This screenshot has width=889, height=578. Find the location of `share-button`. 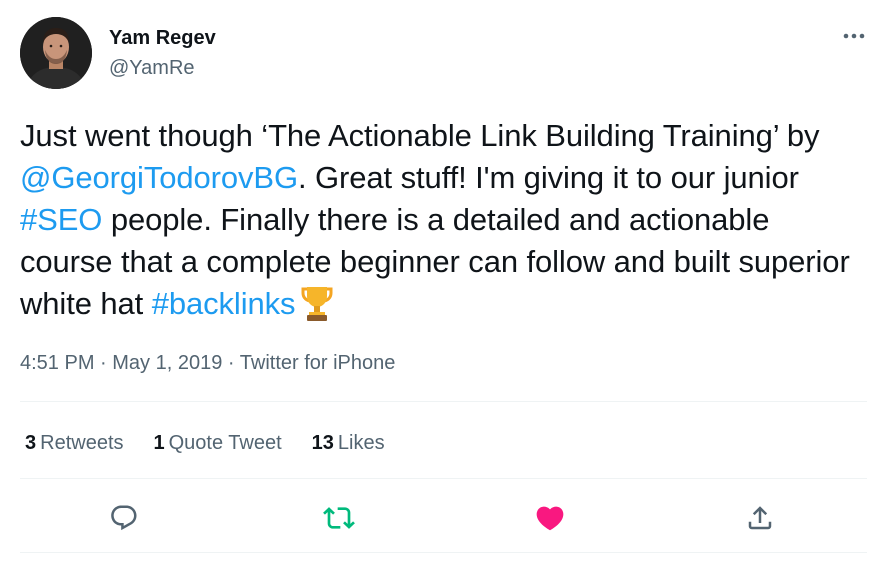

share-button is located at coordinates (760, 518).